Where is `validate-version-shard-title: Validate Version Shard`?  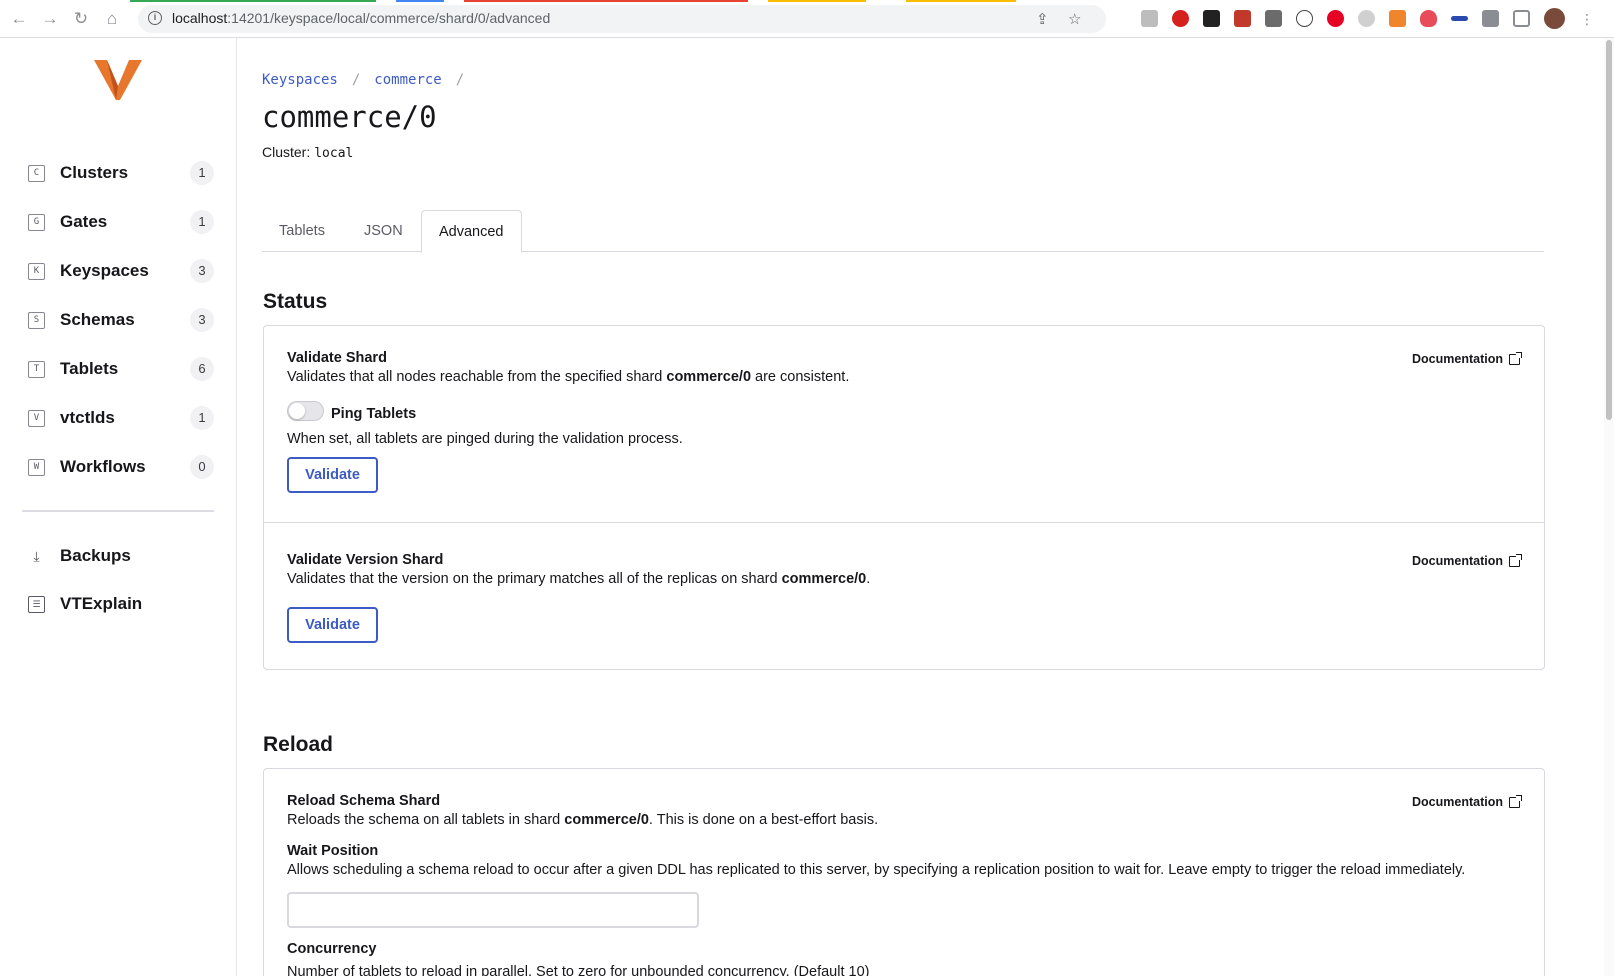
validate-version-shard-title: Validate Version Shard is located at coordinates (365, 560).